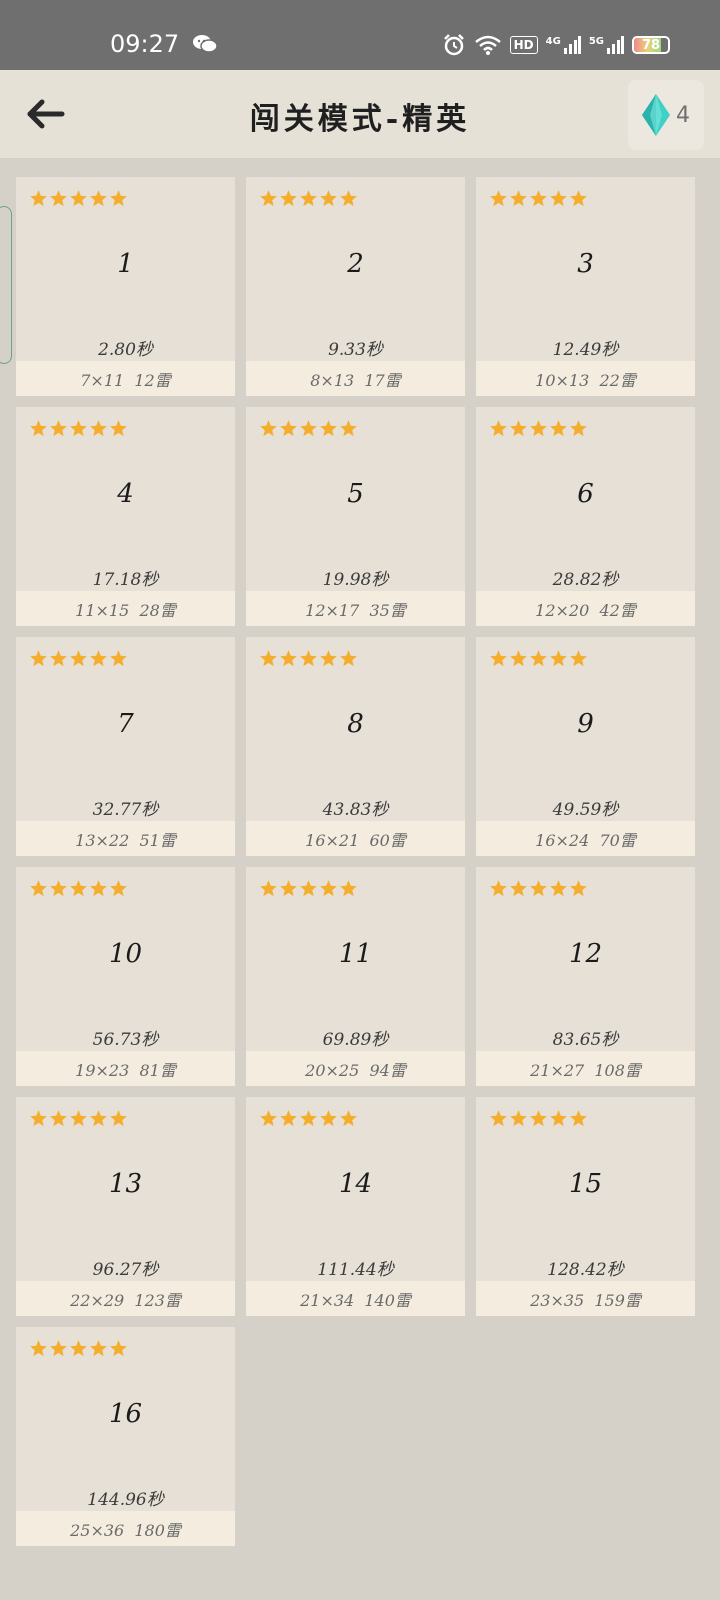 This screenshot has height=1600, width=720. I want to click on board-info: 10×13 22雷, so click(585, 378).